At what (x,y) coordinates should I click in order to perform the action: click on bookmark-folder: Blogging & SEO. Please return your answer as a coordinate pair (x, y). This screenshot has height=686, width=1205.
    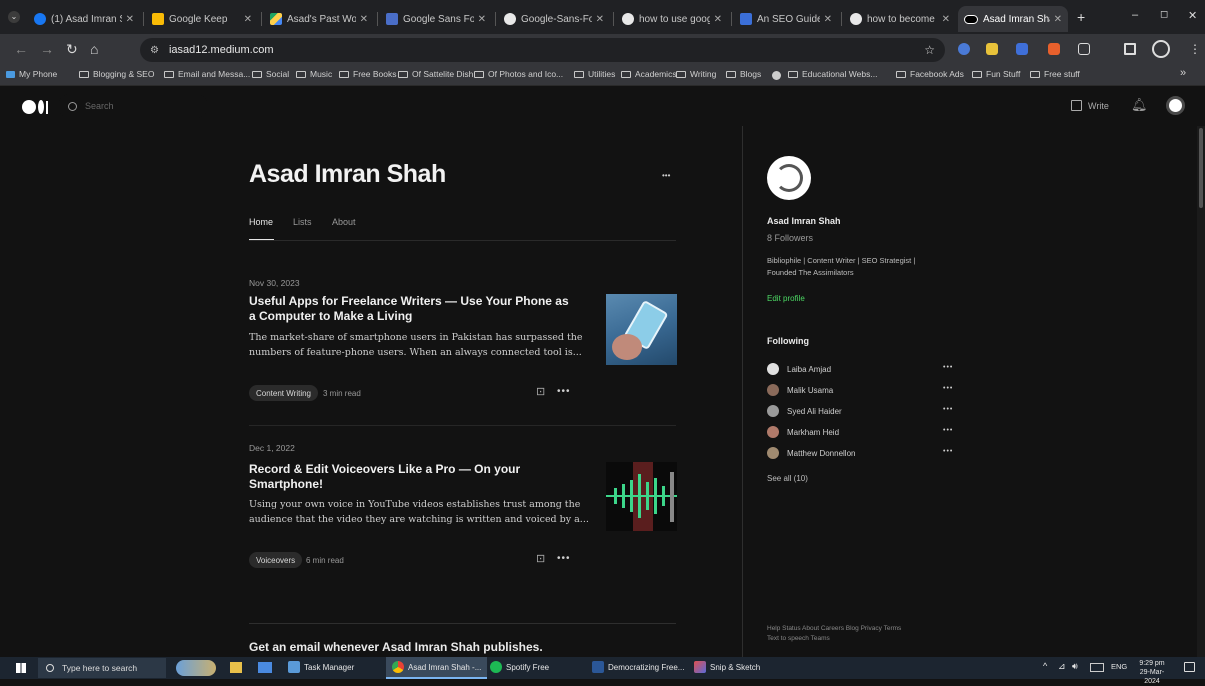
    Looking at the image, I should click on (116, 74).